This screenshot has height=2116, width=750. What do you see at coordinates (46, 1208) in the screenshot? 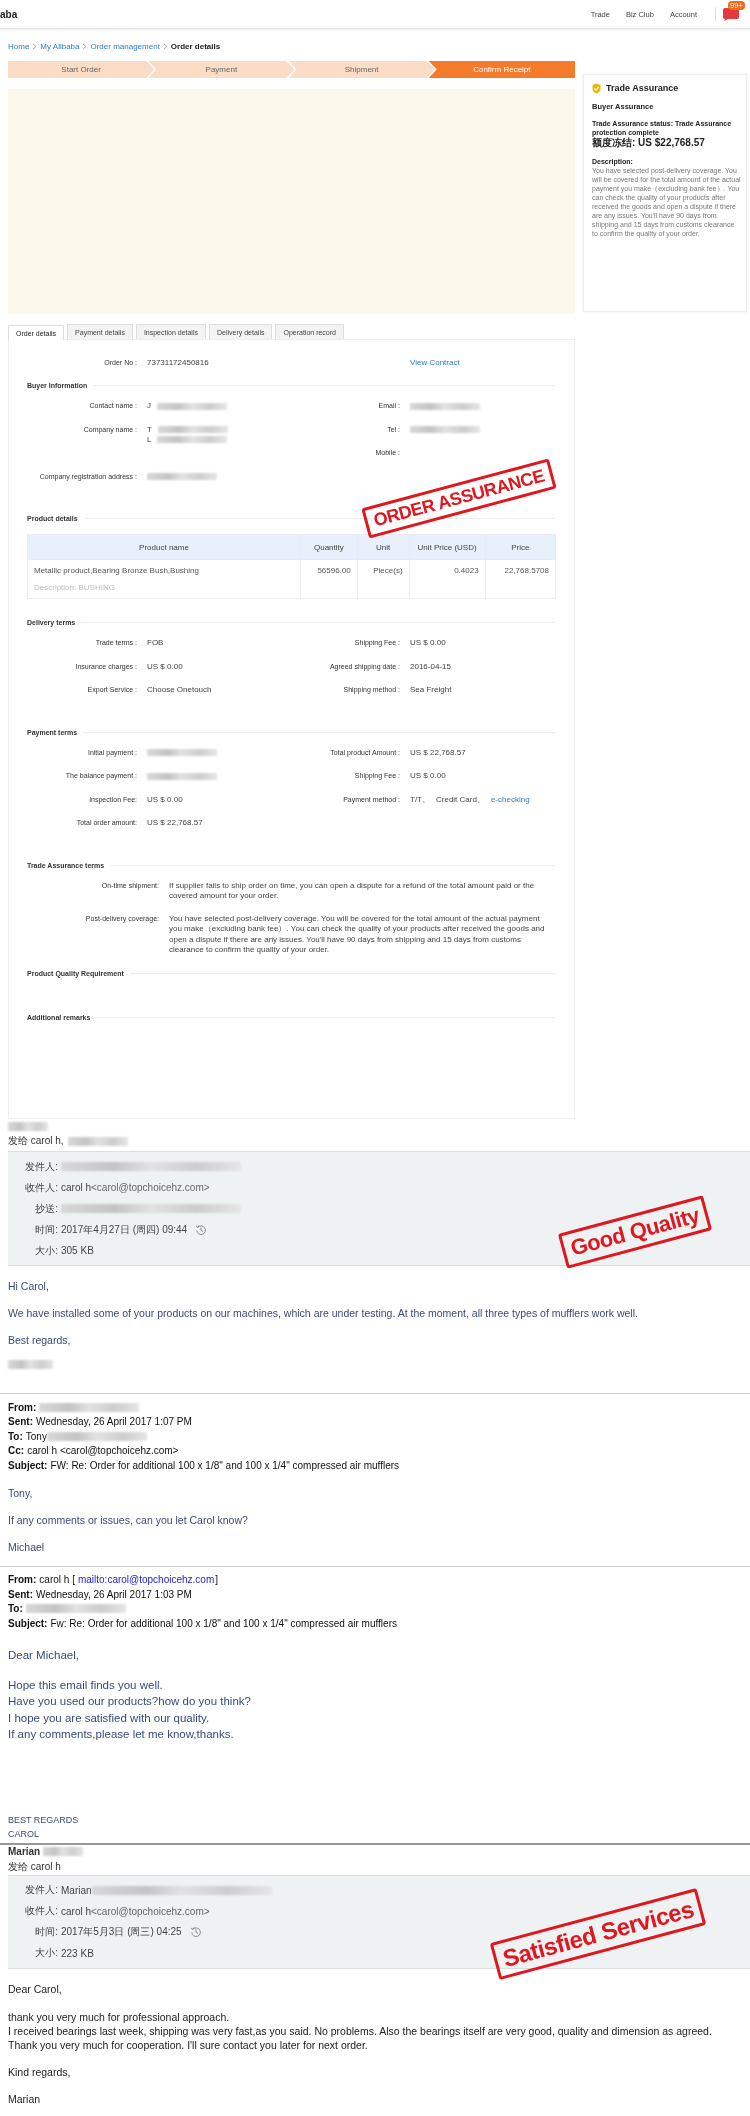
I see `header-label: 抄送:` at bounding box center [46, 1208].